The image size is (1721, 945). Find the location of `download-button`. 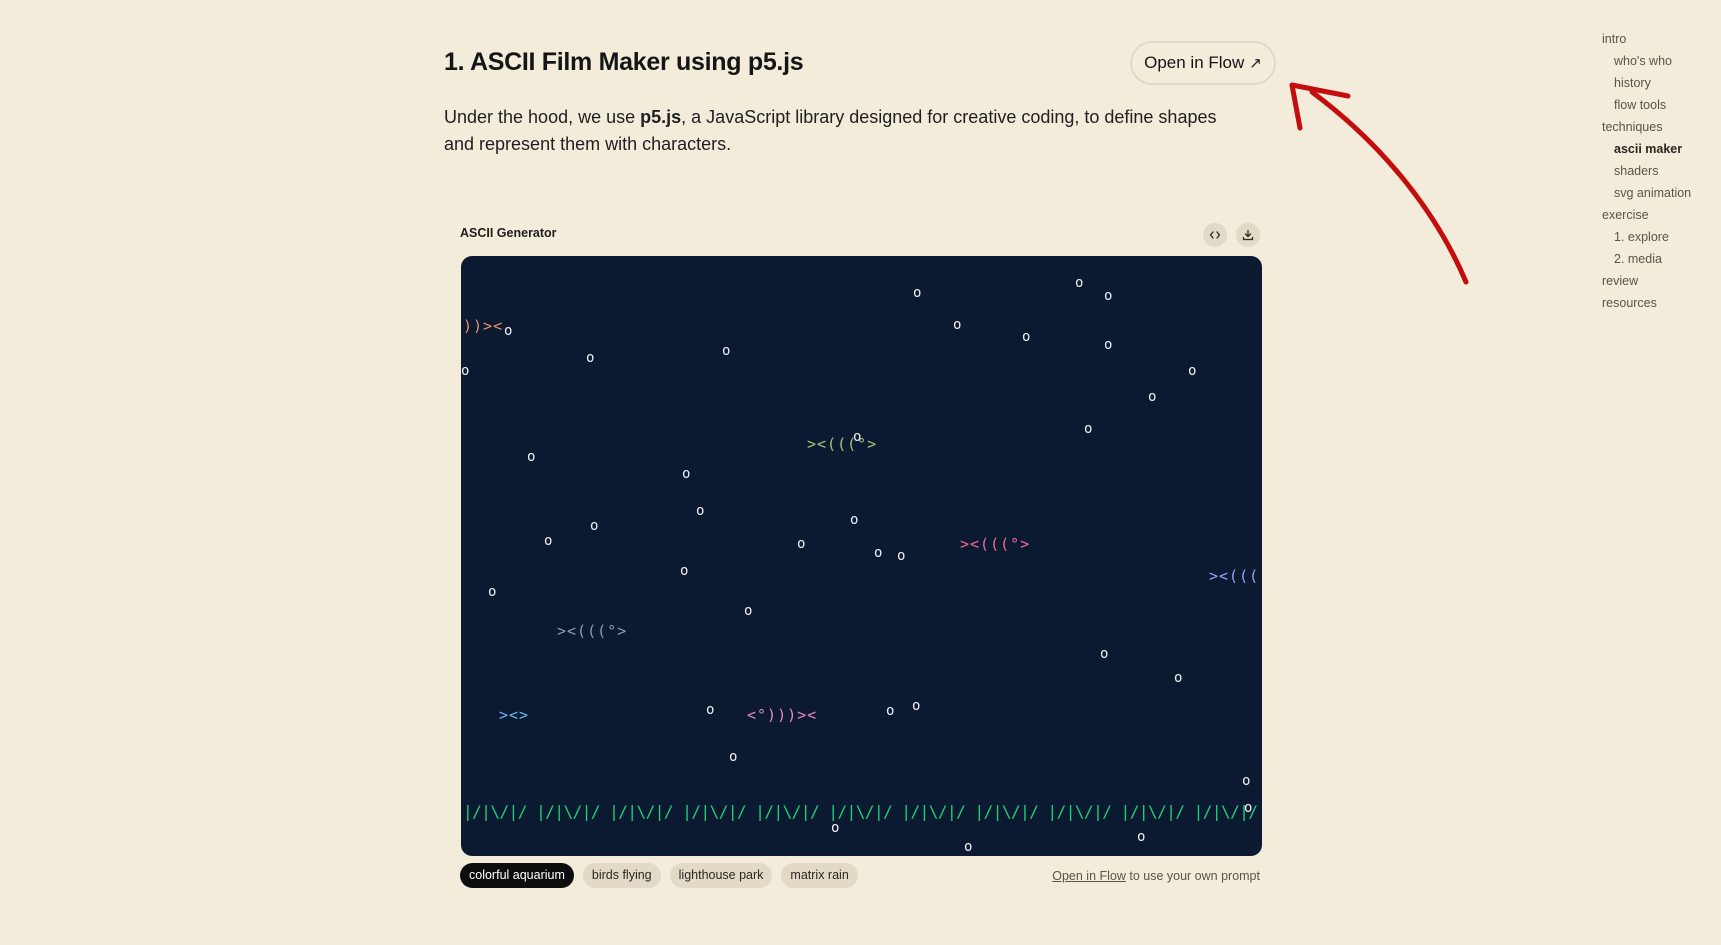

download-button is located at coordinates (1248, 235).